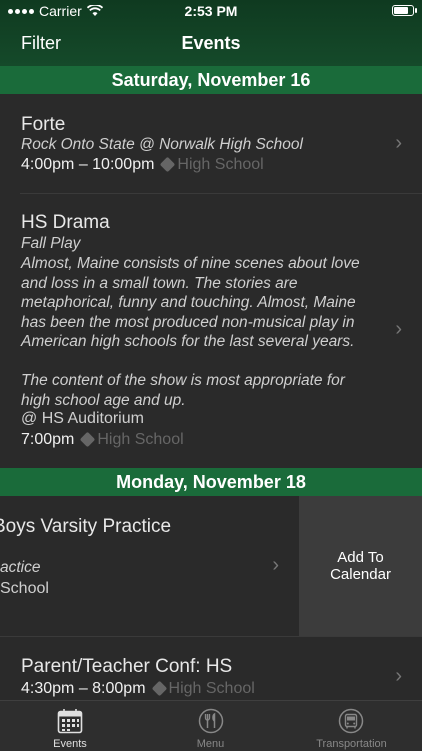 The image size is (422, 751). I want to click on event-meta: 4:00pm – 10:00pm High School, so click(142, 165).